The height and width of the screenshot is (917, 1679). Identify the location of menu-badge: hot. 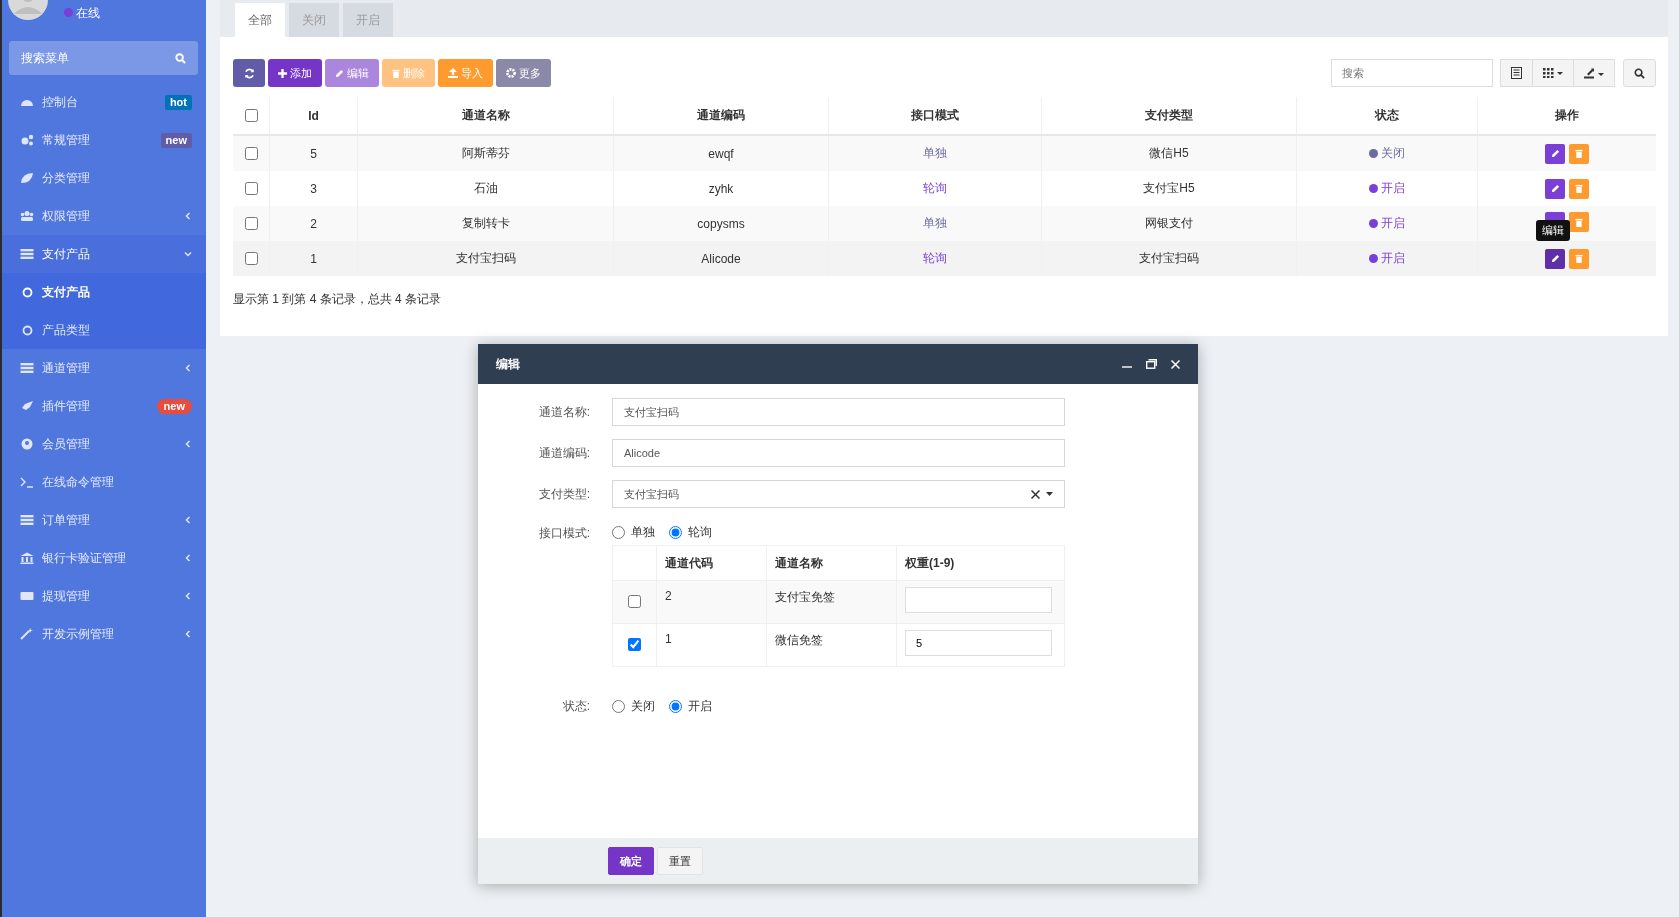
(178, 102).